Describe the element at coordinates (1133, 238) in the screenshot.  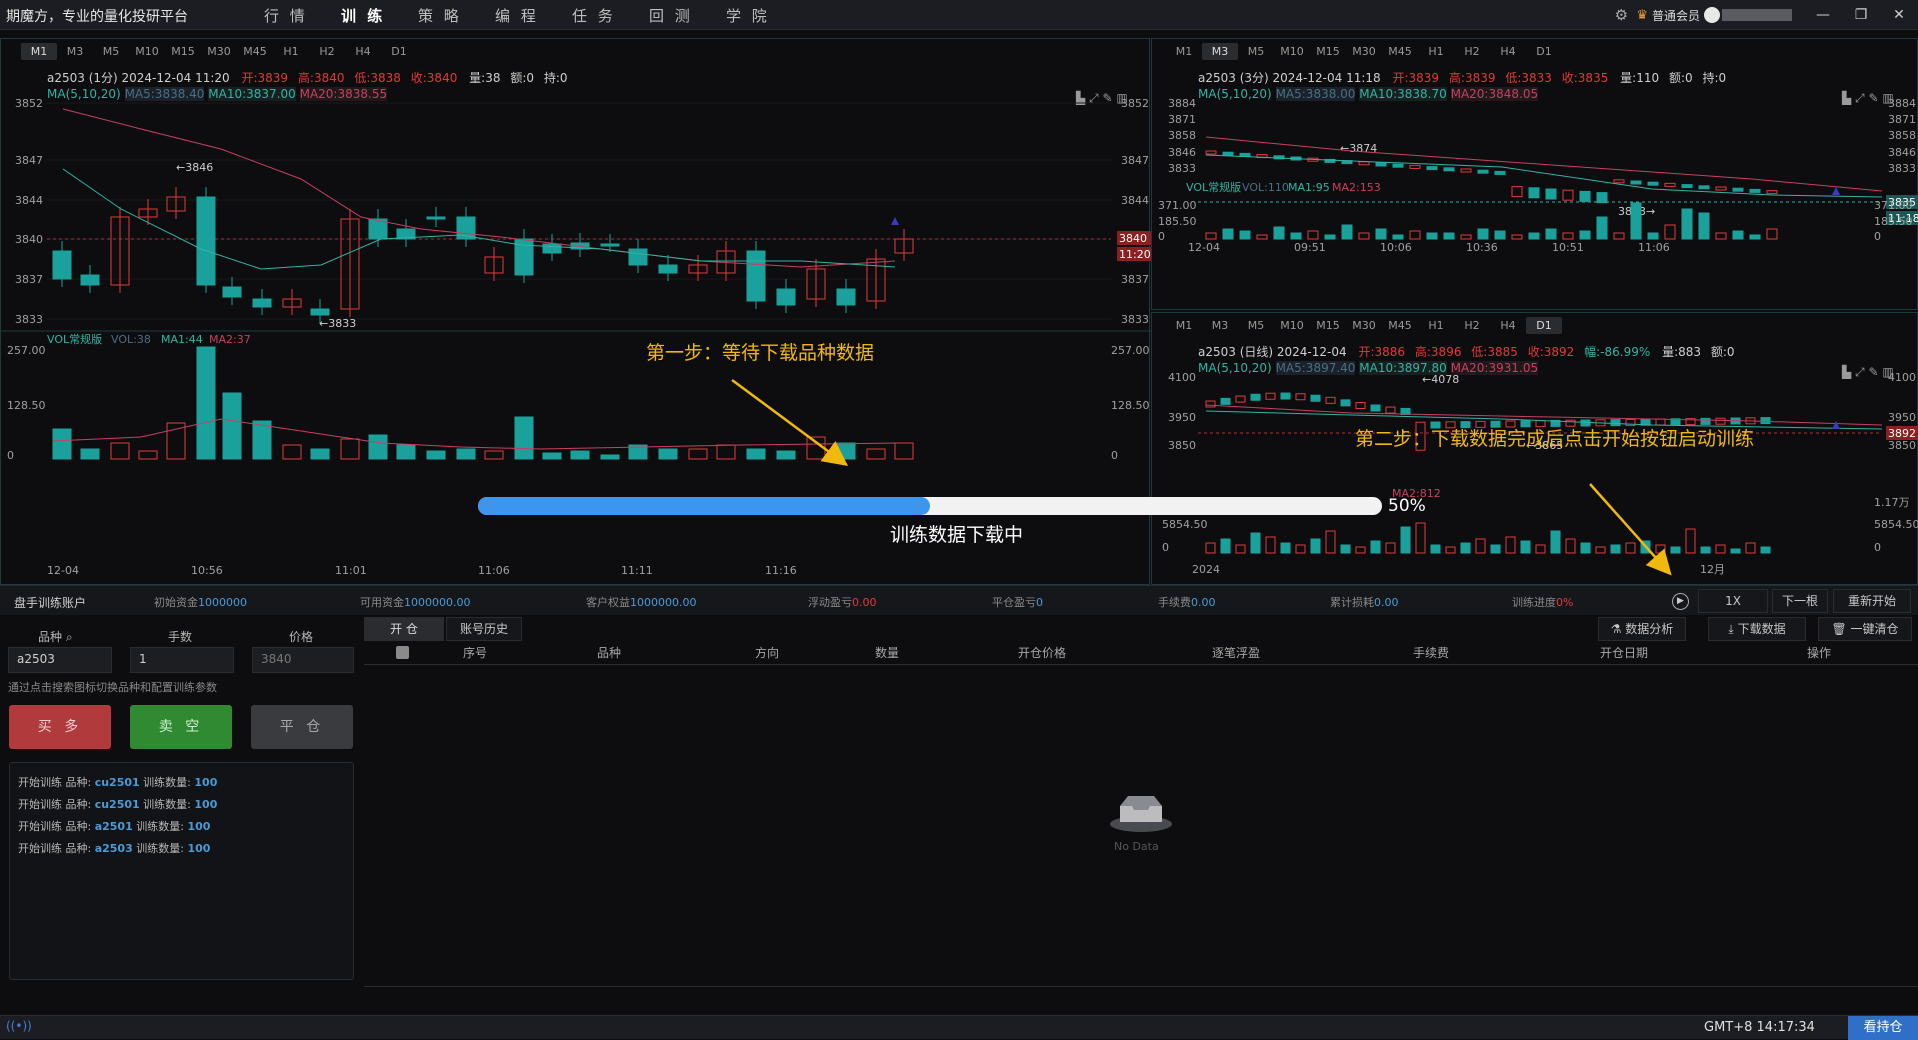
I see `price-tag: 3840` at that location.